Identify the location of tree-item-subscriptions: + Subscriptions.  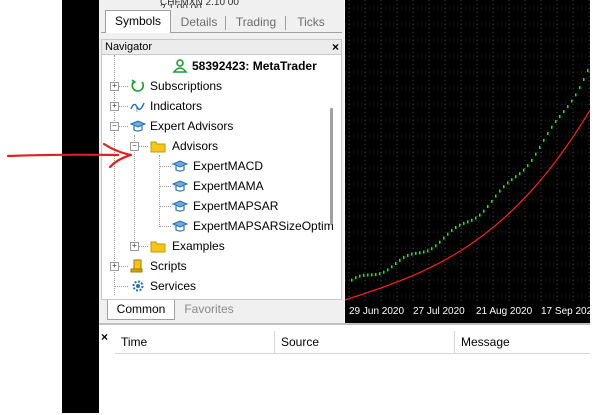
(221, 86).